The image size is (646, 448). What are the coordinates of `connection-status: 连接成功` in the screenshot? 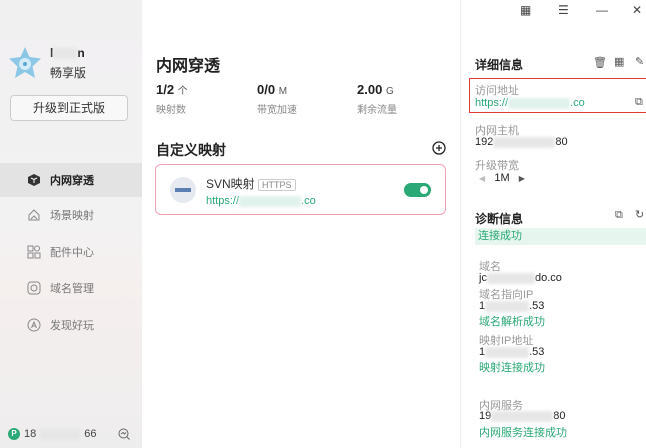 It's located at (560, 236).